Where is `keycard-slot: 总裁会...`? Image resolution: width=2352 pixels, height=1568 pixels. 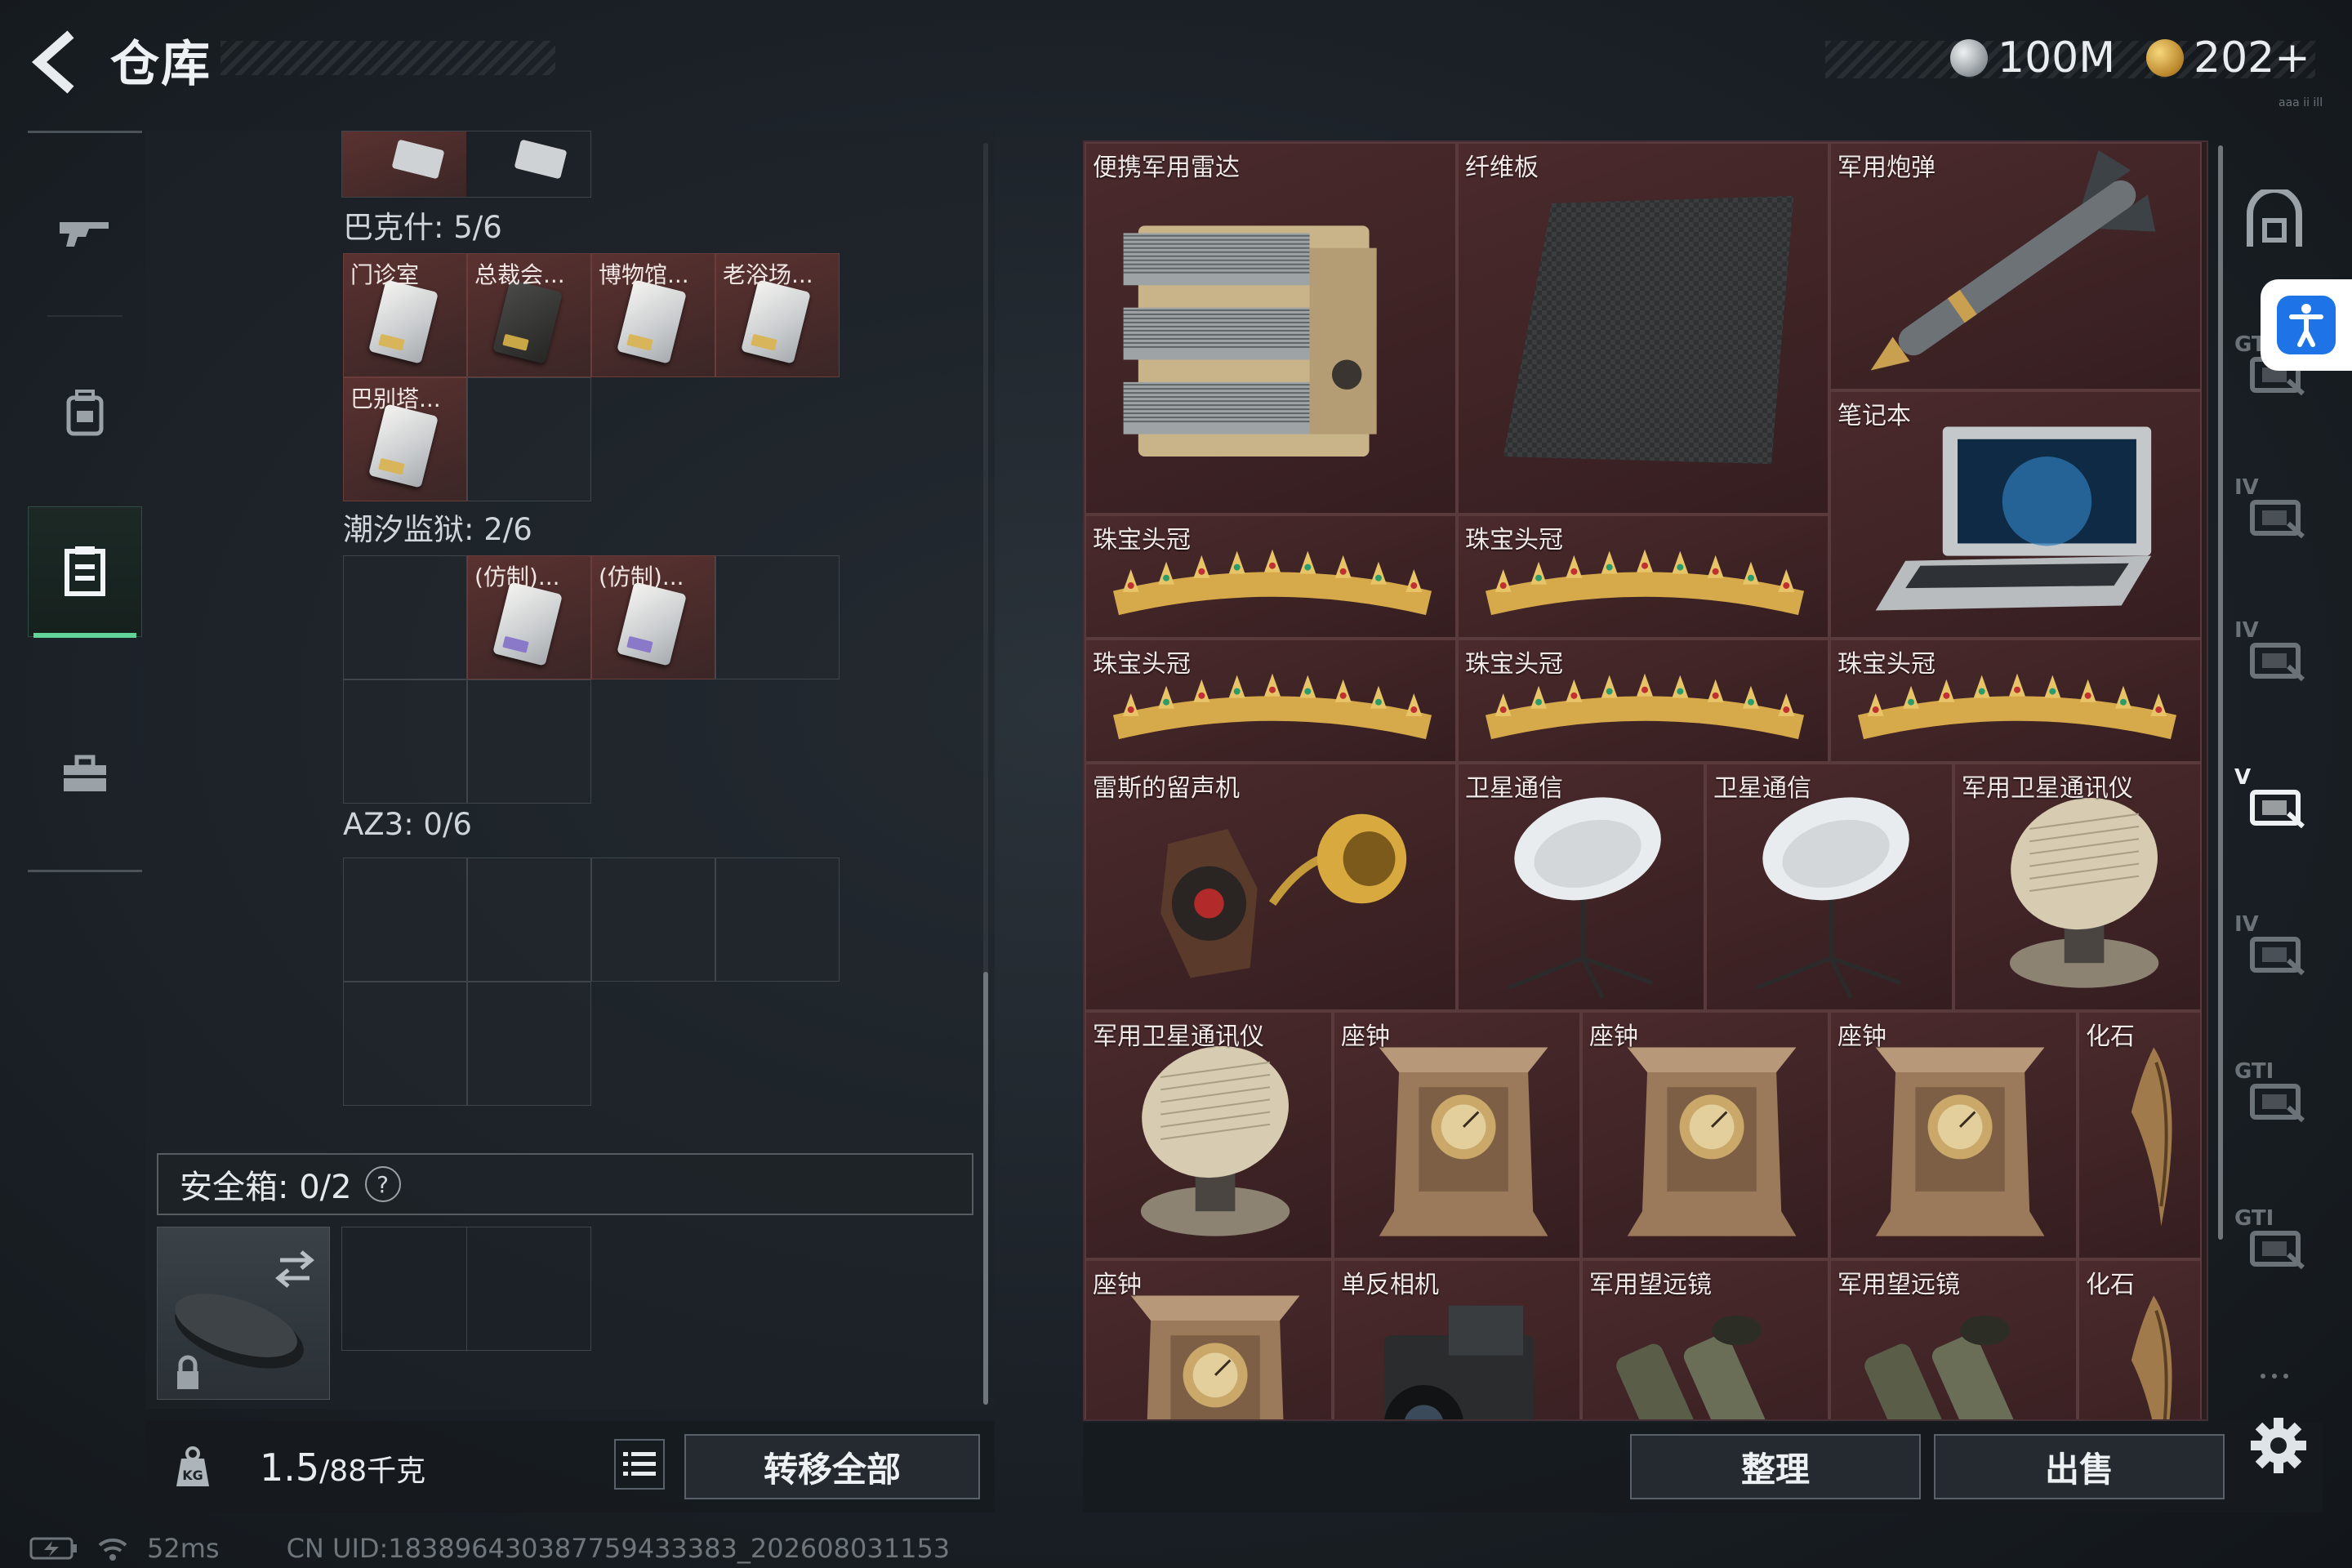
keycard-slot: 总裁会... is located at coordinates (529, 315).